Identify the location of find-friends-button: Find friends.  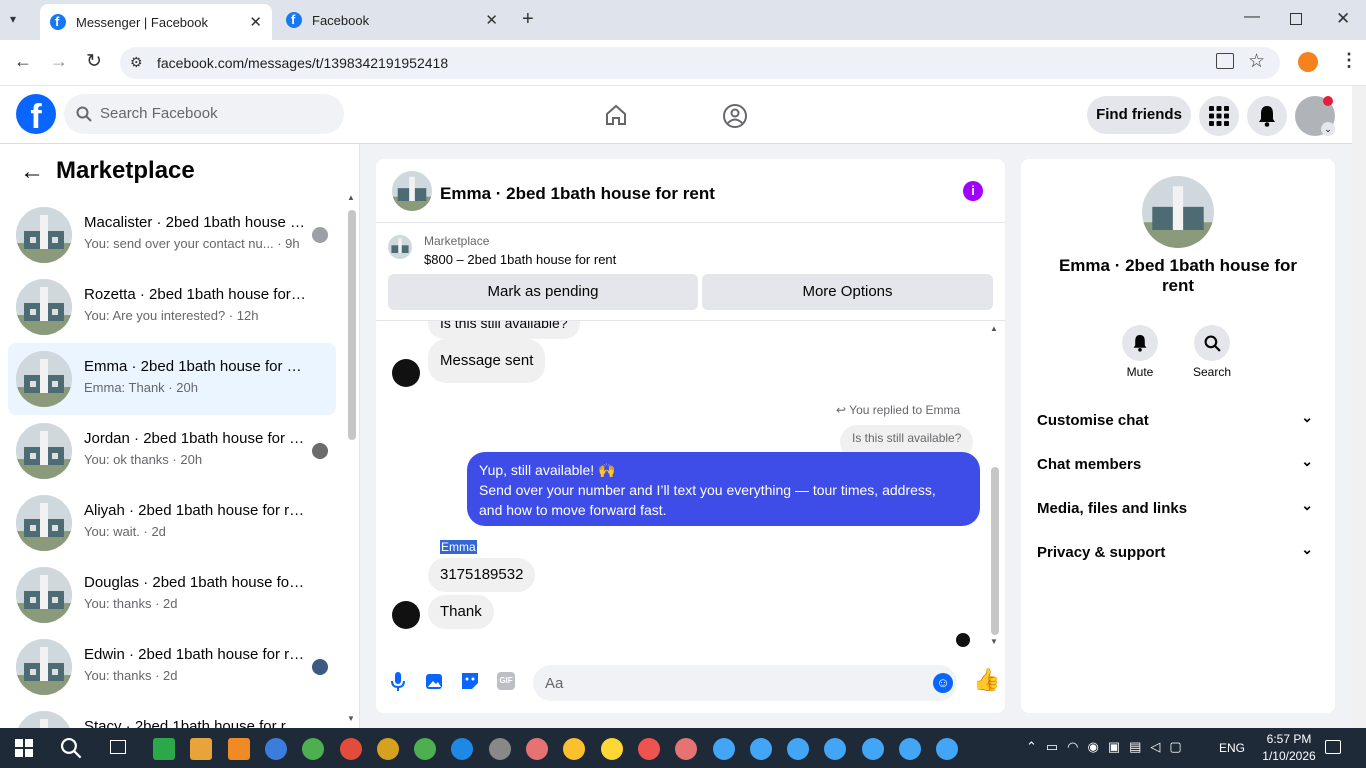
(1139, 115).